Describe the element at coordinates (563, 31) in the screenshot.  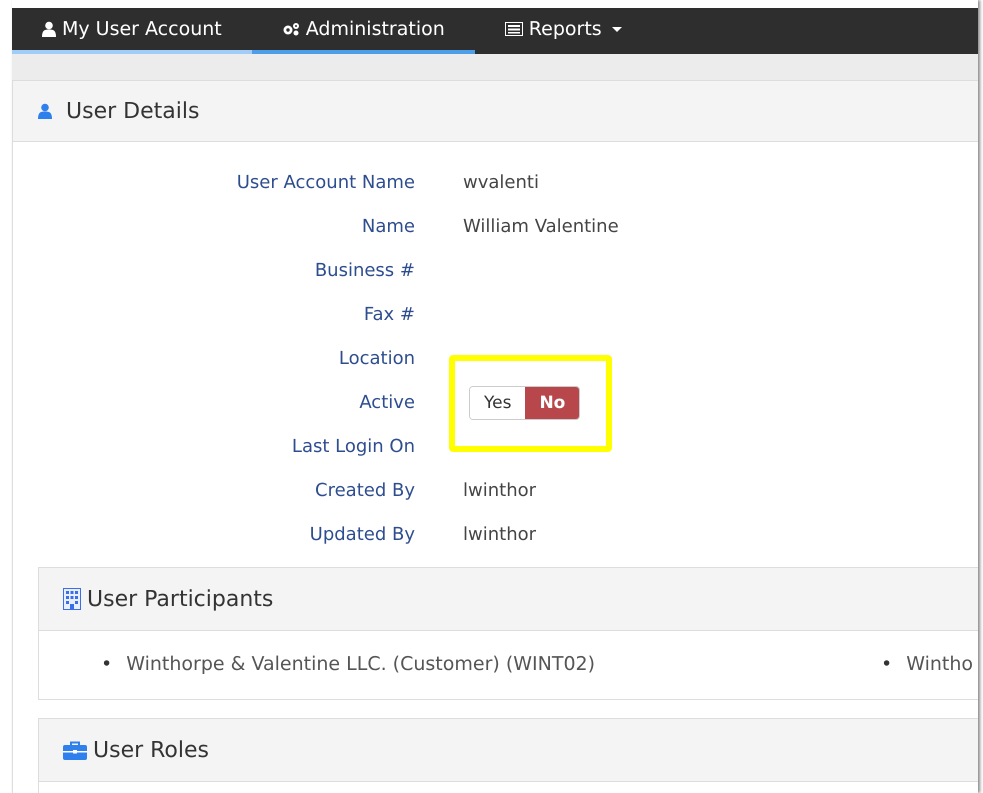
I see `nav-tab: Reports` at that location.